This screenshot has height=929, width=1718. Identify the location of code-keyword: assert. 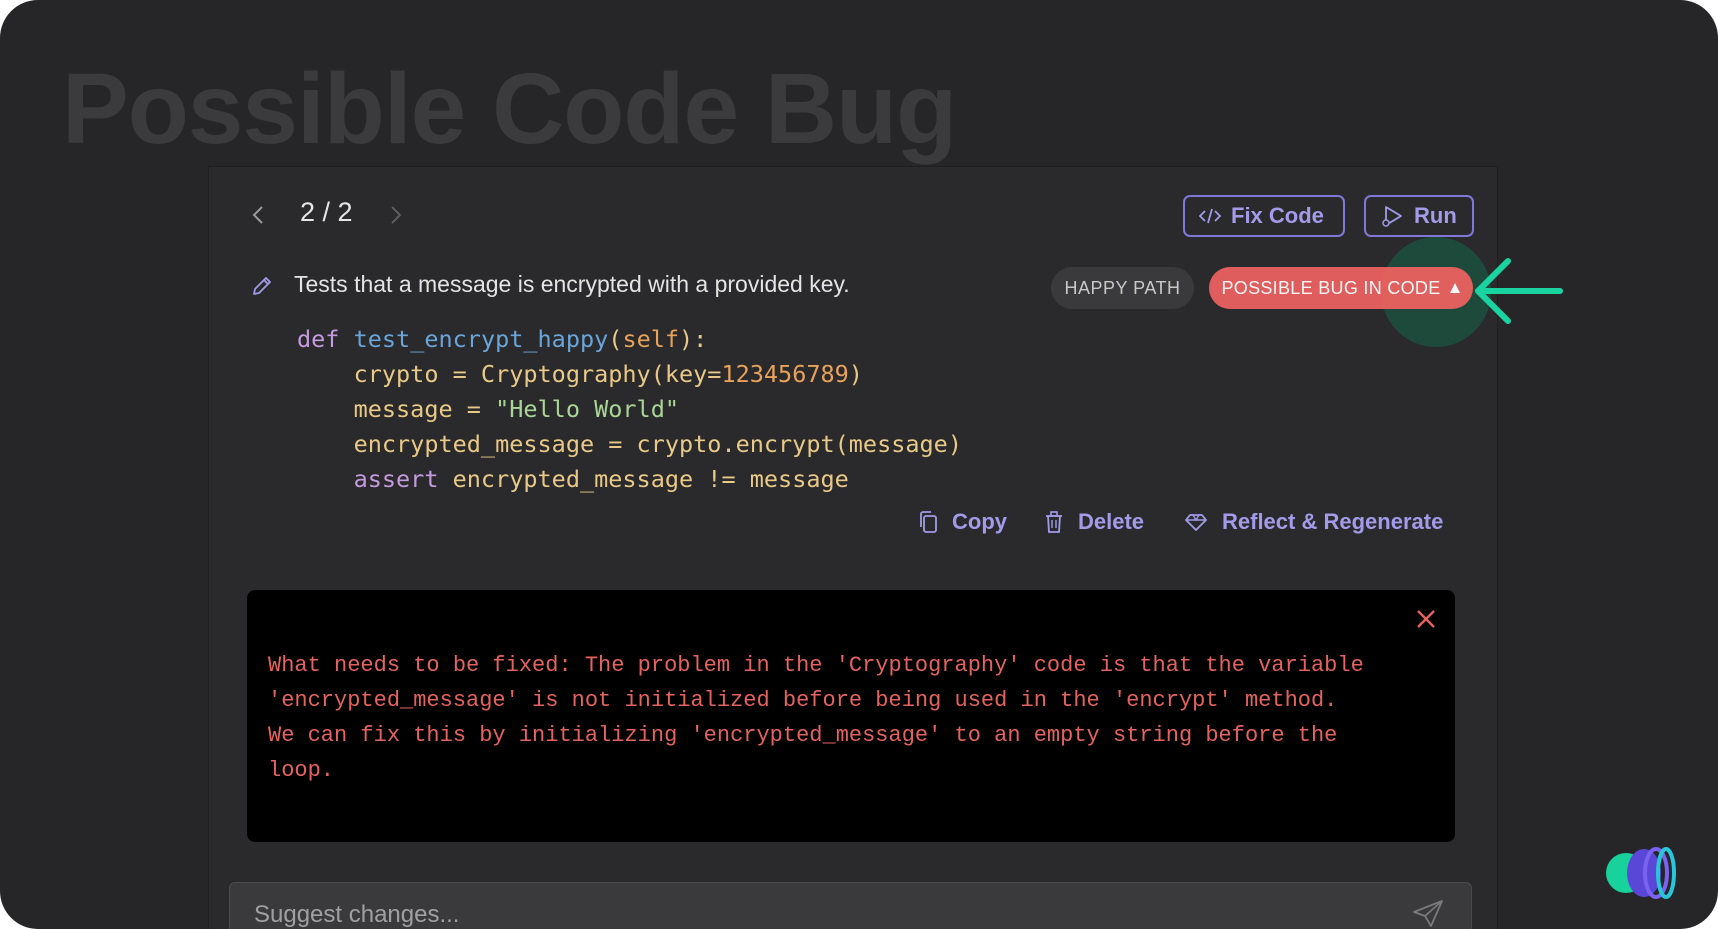
(368, 479).